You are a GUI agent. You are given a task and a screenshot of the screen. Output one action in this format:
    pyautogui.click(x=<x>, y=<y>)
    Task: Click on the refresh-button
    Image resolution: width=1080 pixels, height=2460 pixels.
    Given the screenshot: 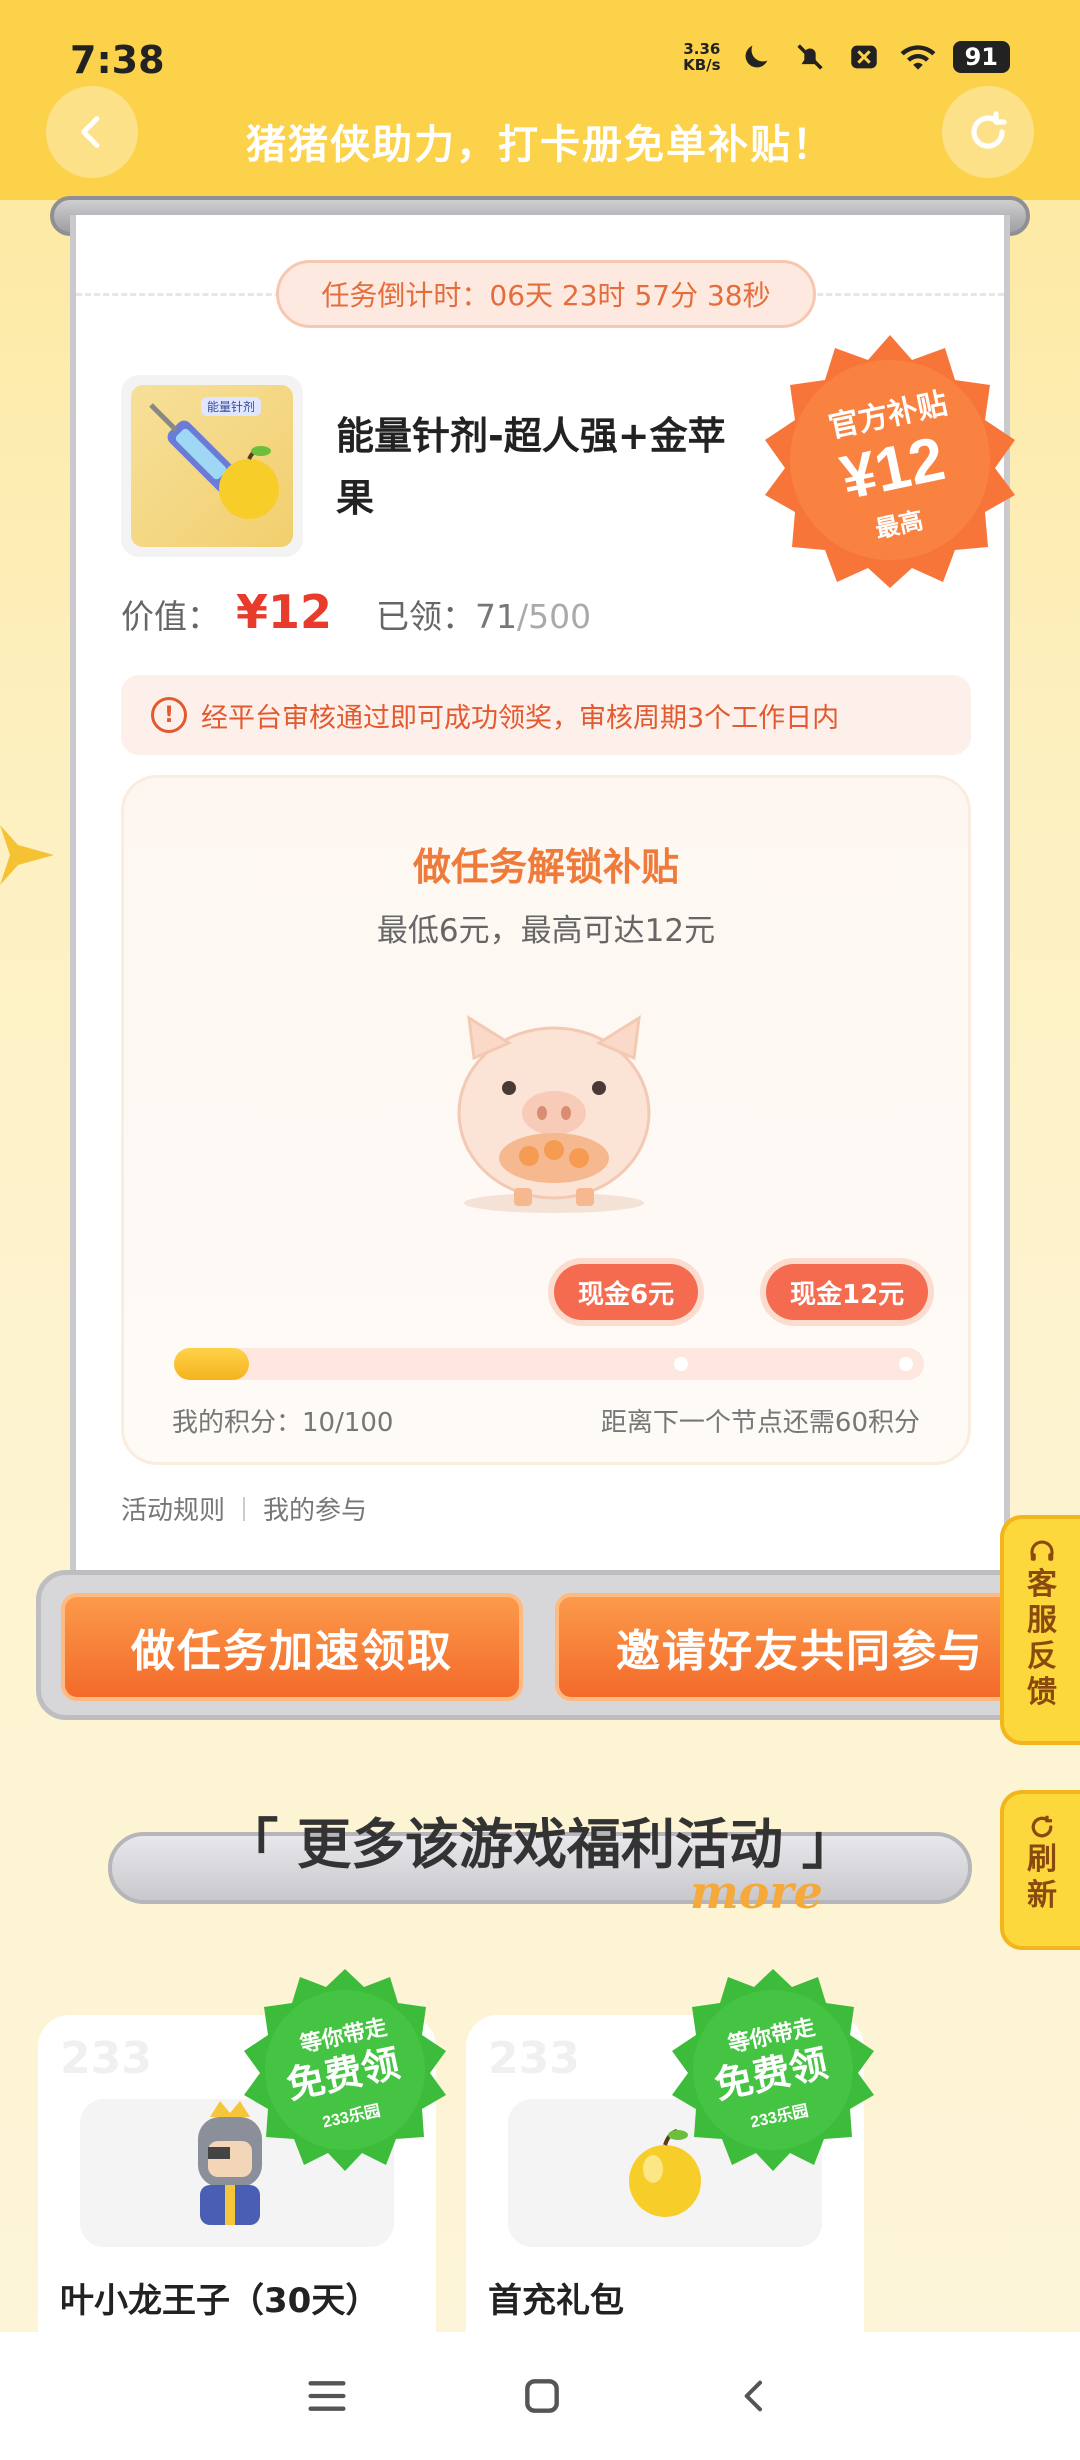 What is the action you would take?
    pyautogui.click(x=988, y=132)
    